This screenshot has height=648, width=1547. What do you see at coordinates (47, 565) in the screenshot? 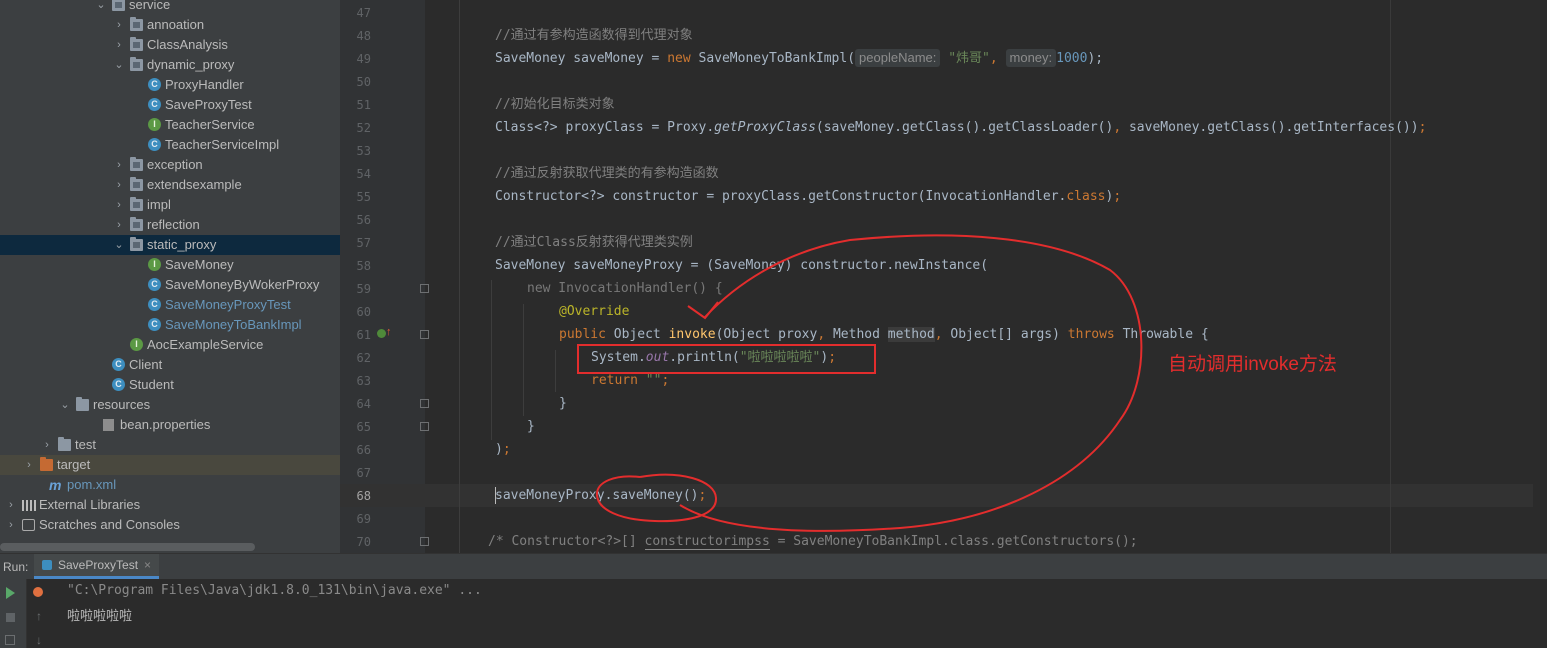
I see `run-config-icon` at bounding box center [47, 565].